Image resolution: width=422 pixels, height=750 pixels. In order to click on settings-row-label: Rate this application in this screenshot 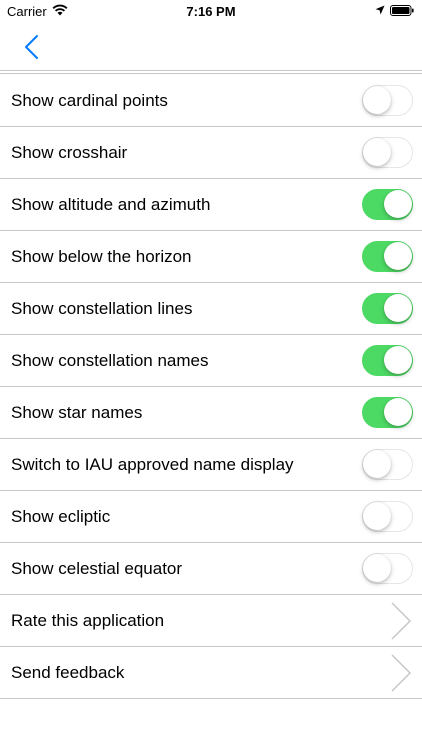, I will do `click(88, 620)`.